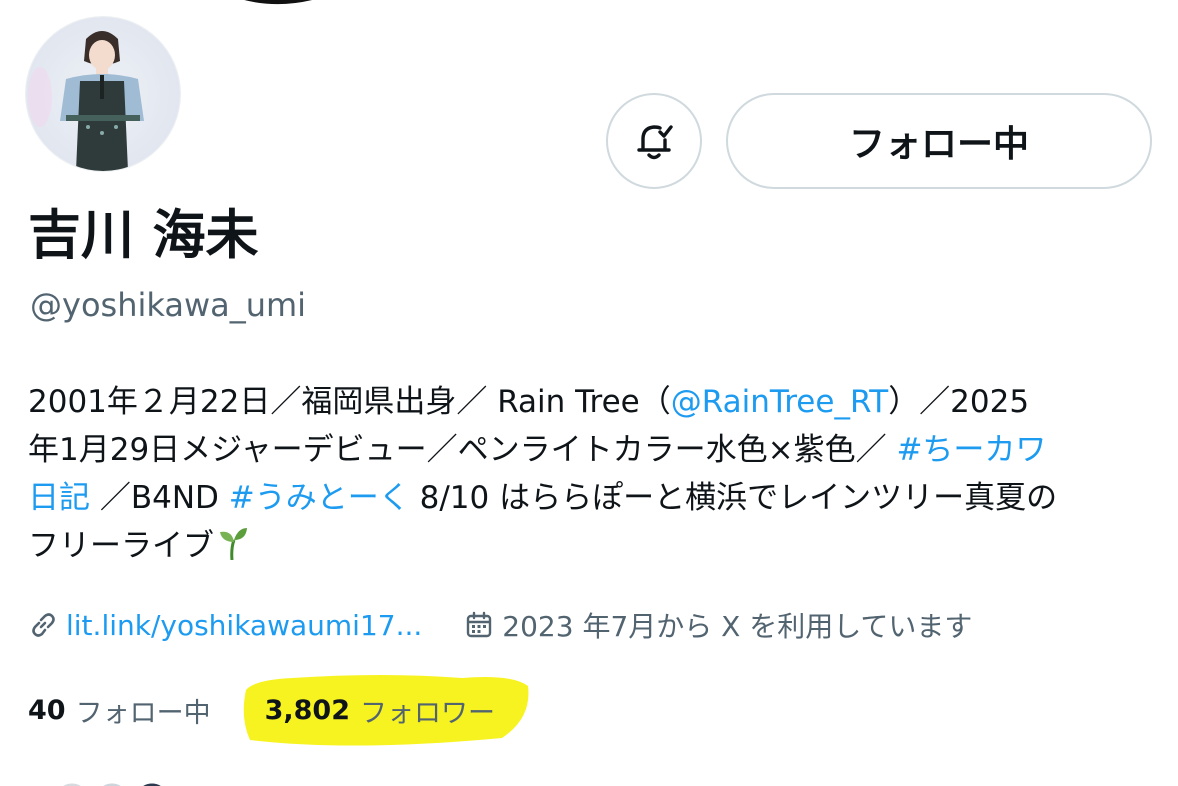 The width and height of the screenshot is (1178, 786). What do you see at coordinates (43, 625) in the screenshot?
I see `link-icon` at bounding box center [43, 625].